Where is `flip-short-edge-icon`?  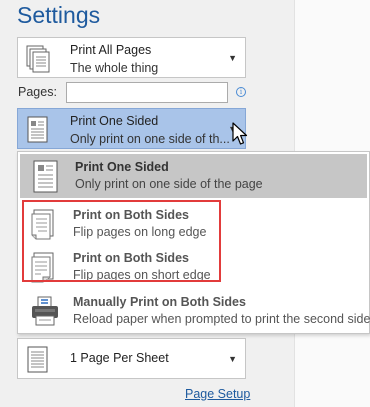
flip-short-edge-icon is located at coordinates (44, 270).